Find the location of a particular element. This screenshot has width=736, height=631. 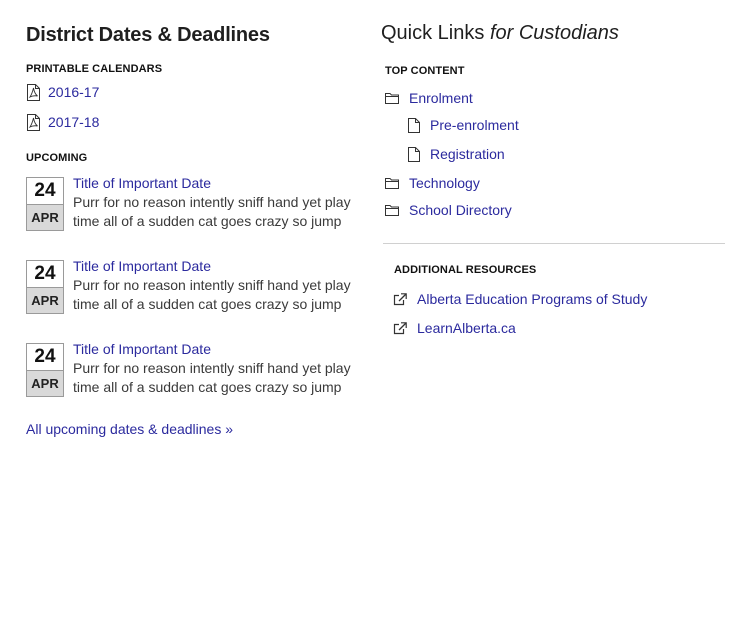

additional-resources-label: ADDITIONAL RESOURCES is located at coordinates (465, 270).